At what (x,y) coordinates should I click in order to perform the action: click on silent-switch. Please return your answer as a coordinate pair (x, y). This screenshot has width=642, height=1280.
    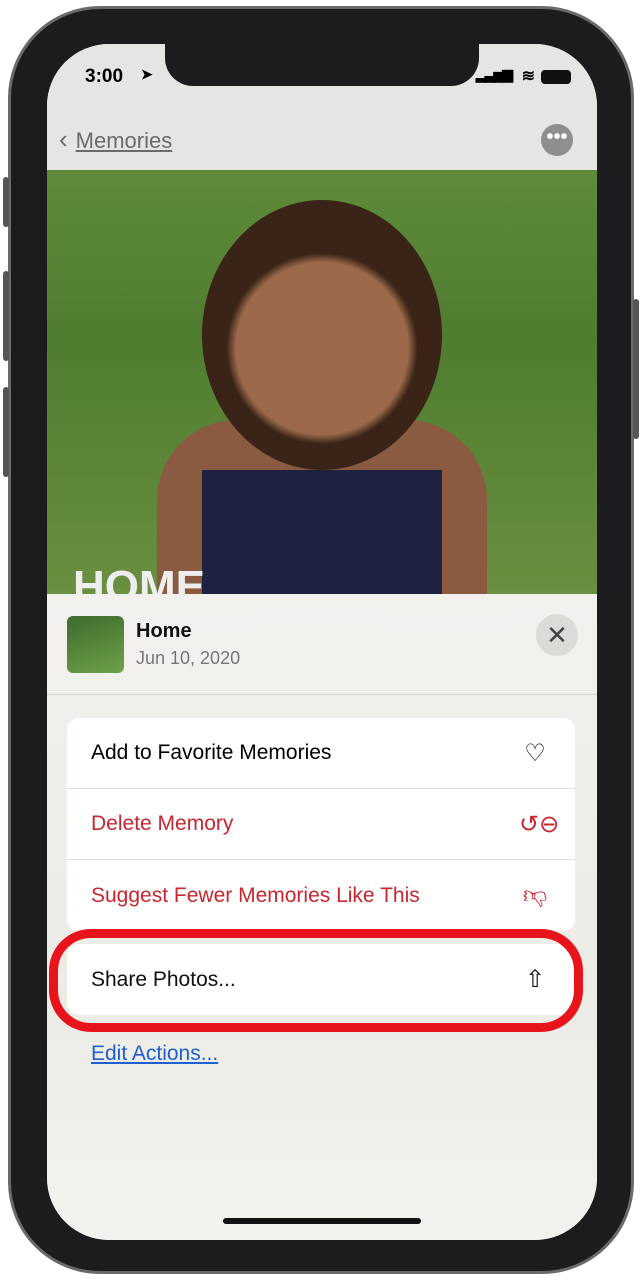
    Looking at the image, I should click on (6, 202).